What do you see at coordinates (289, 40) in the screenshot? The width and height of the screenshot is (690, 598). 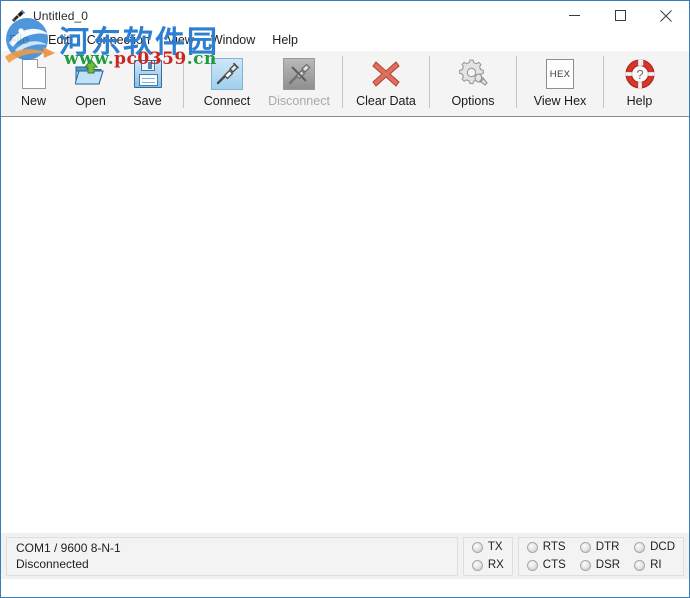 I see `menu-item-help: Help` at bounding box center [289, 40].